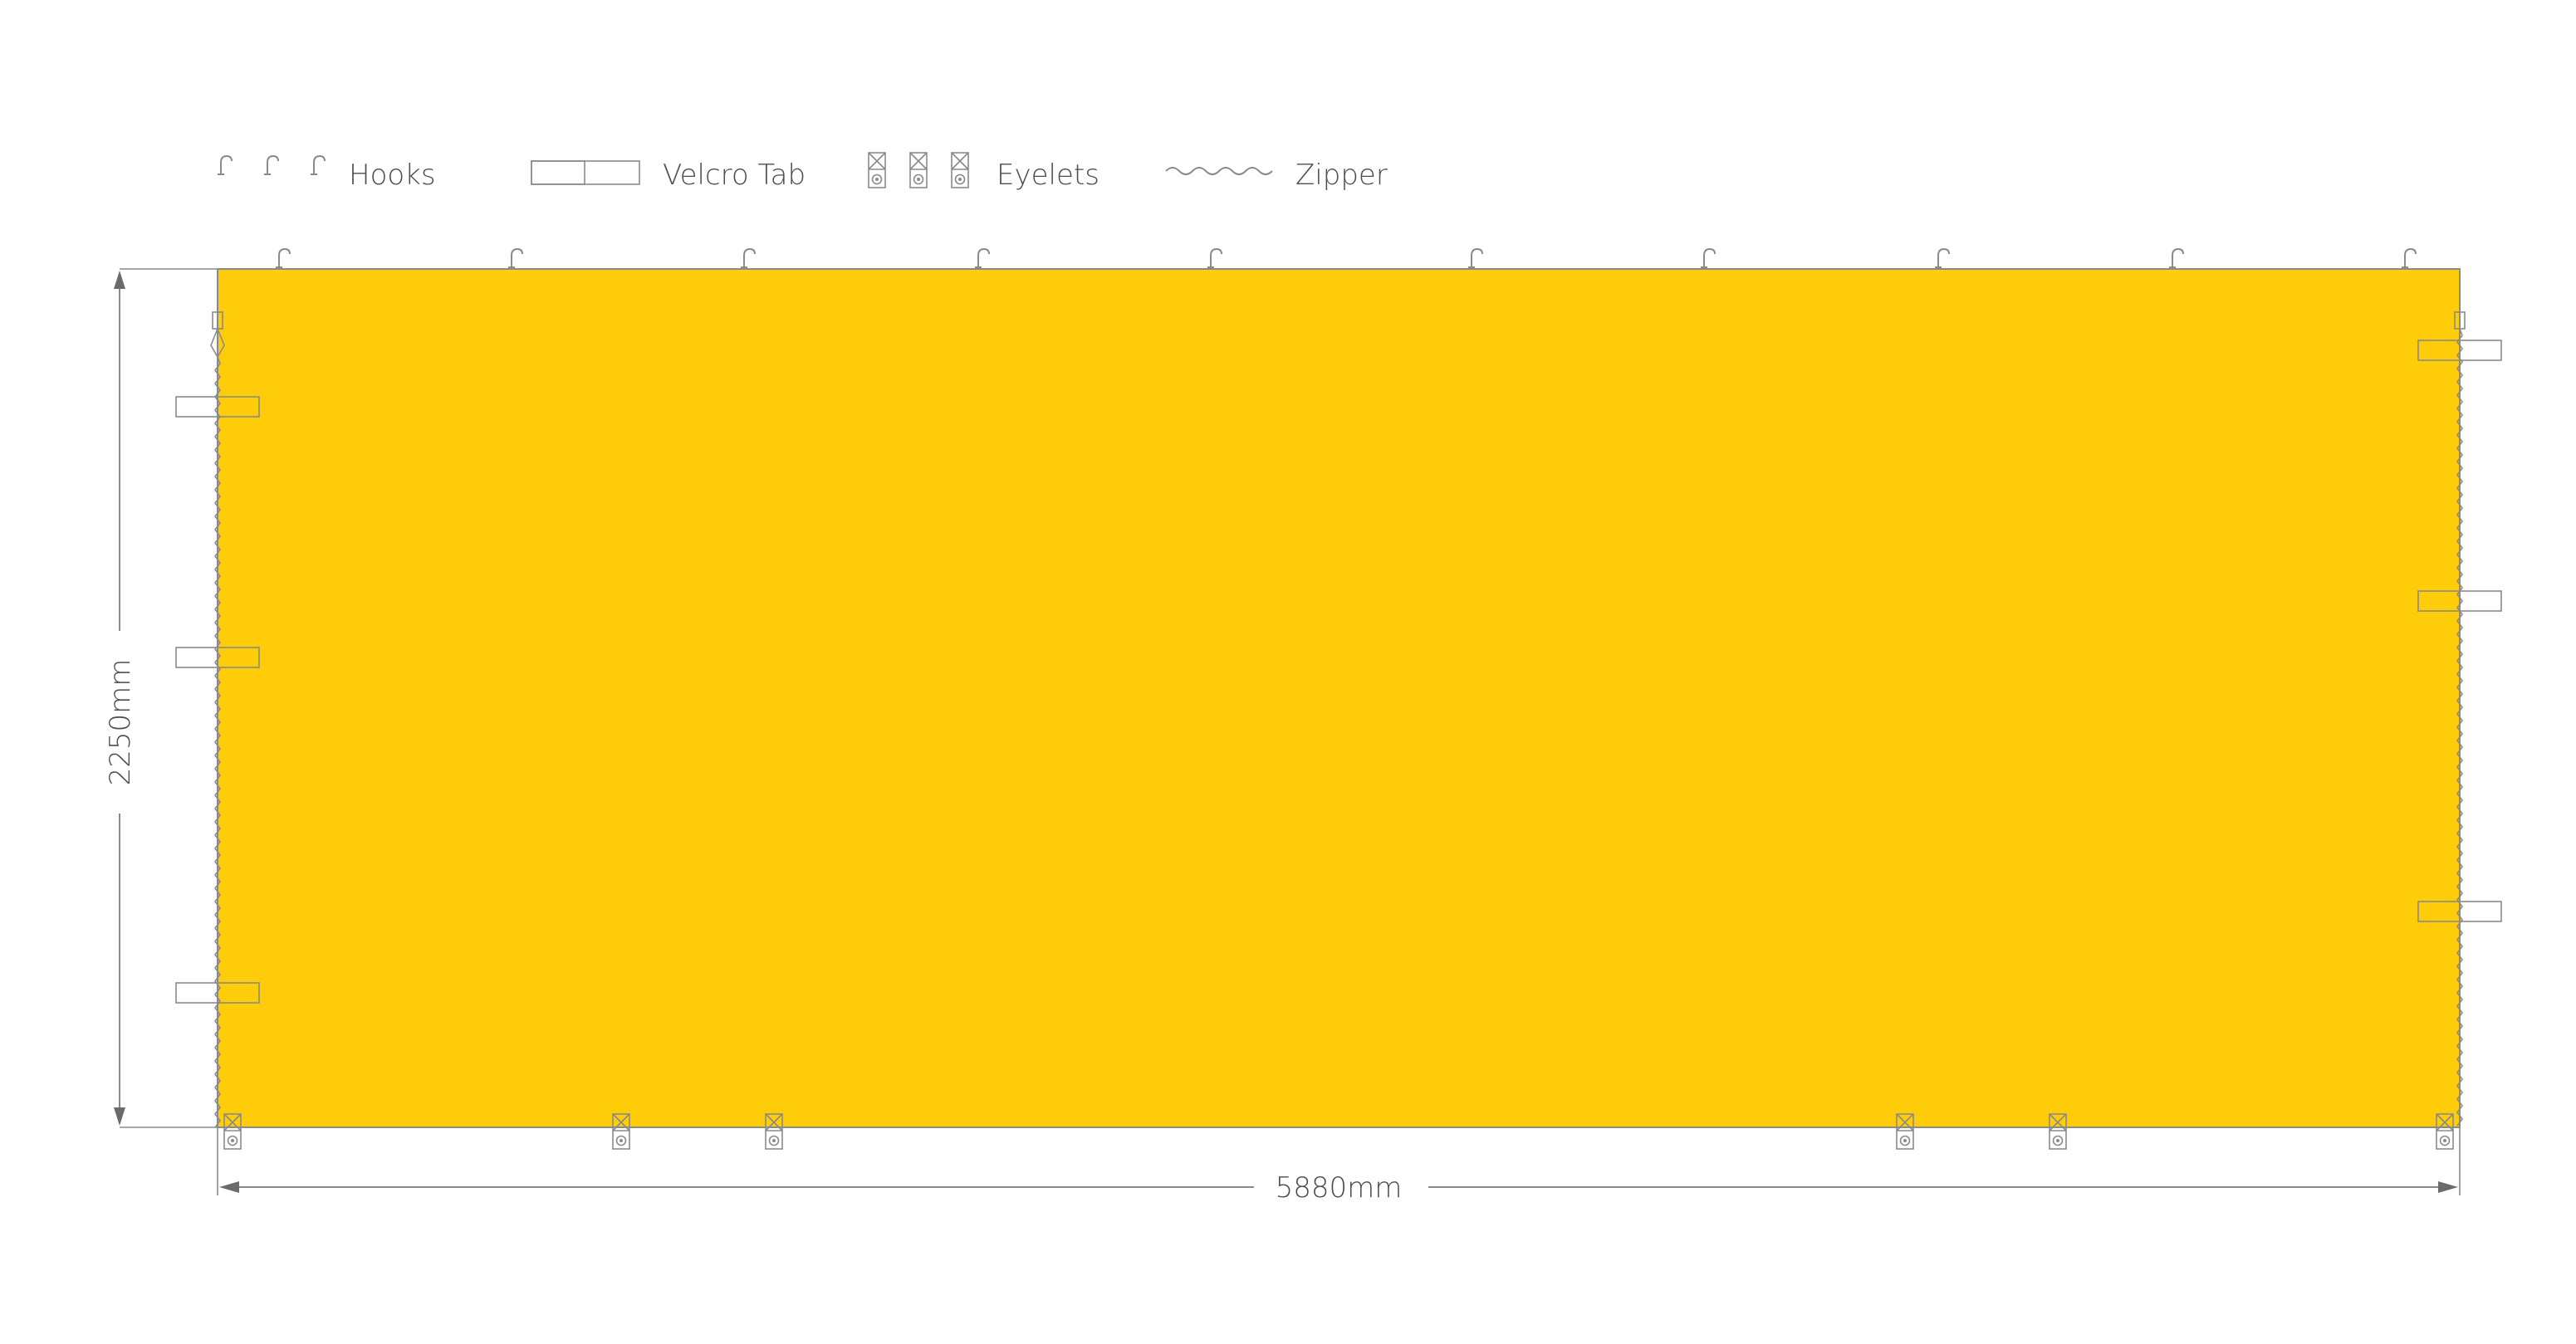  Describe the element at coordinates (585, 173) in the screenshot. I see `velcro-tab-icon` at that location.